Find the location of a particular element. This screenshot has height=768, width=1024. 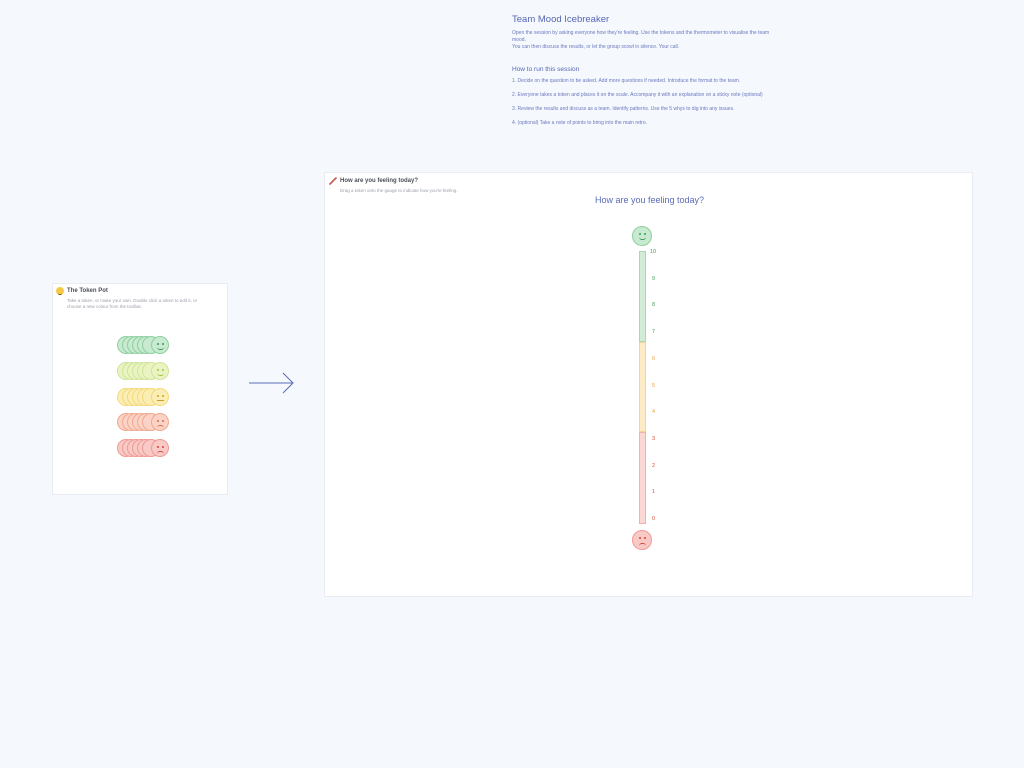

gauge-tick-10: 10 is located at coordinates (653, 252).